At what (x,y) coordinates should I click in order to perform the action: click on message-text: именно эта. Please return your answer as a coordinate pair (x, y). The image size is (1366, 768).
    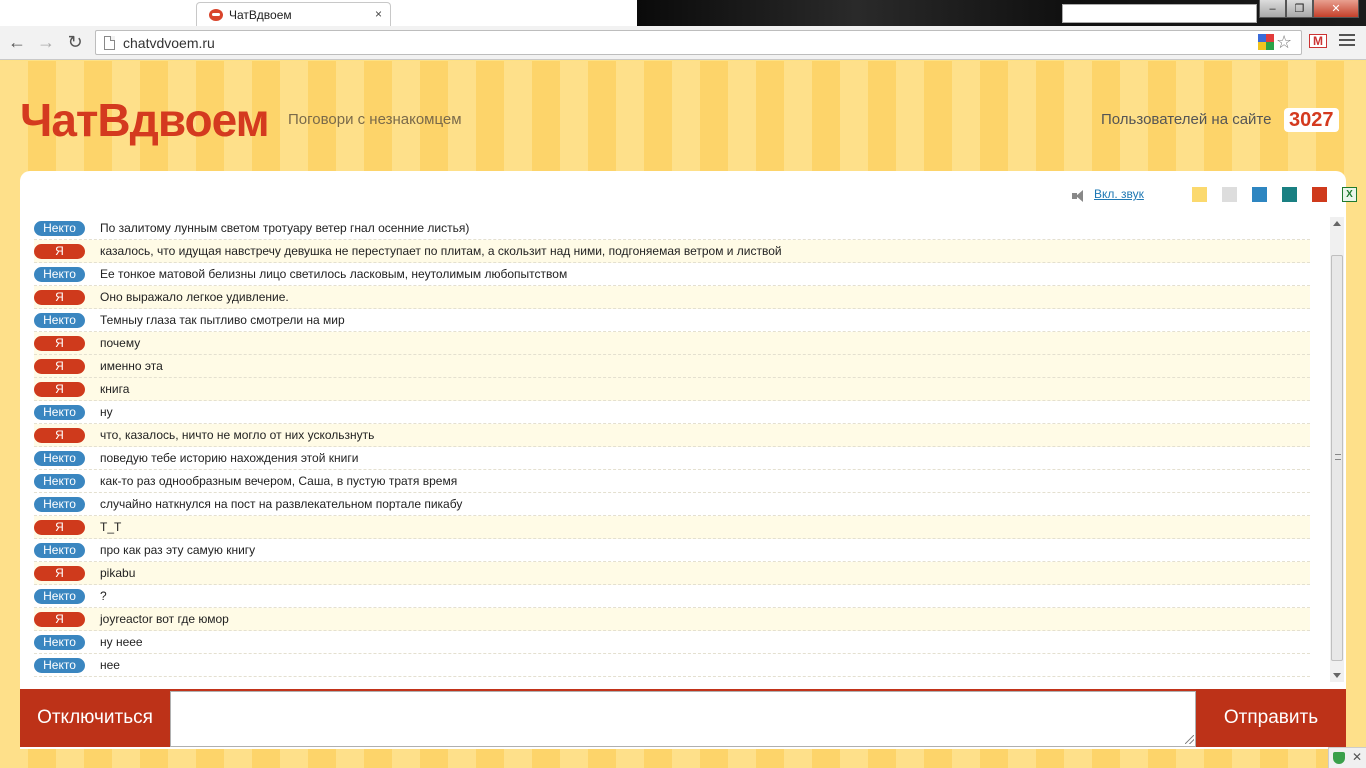
    Looking at the image, I should click on (131, 366).